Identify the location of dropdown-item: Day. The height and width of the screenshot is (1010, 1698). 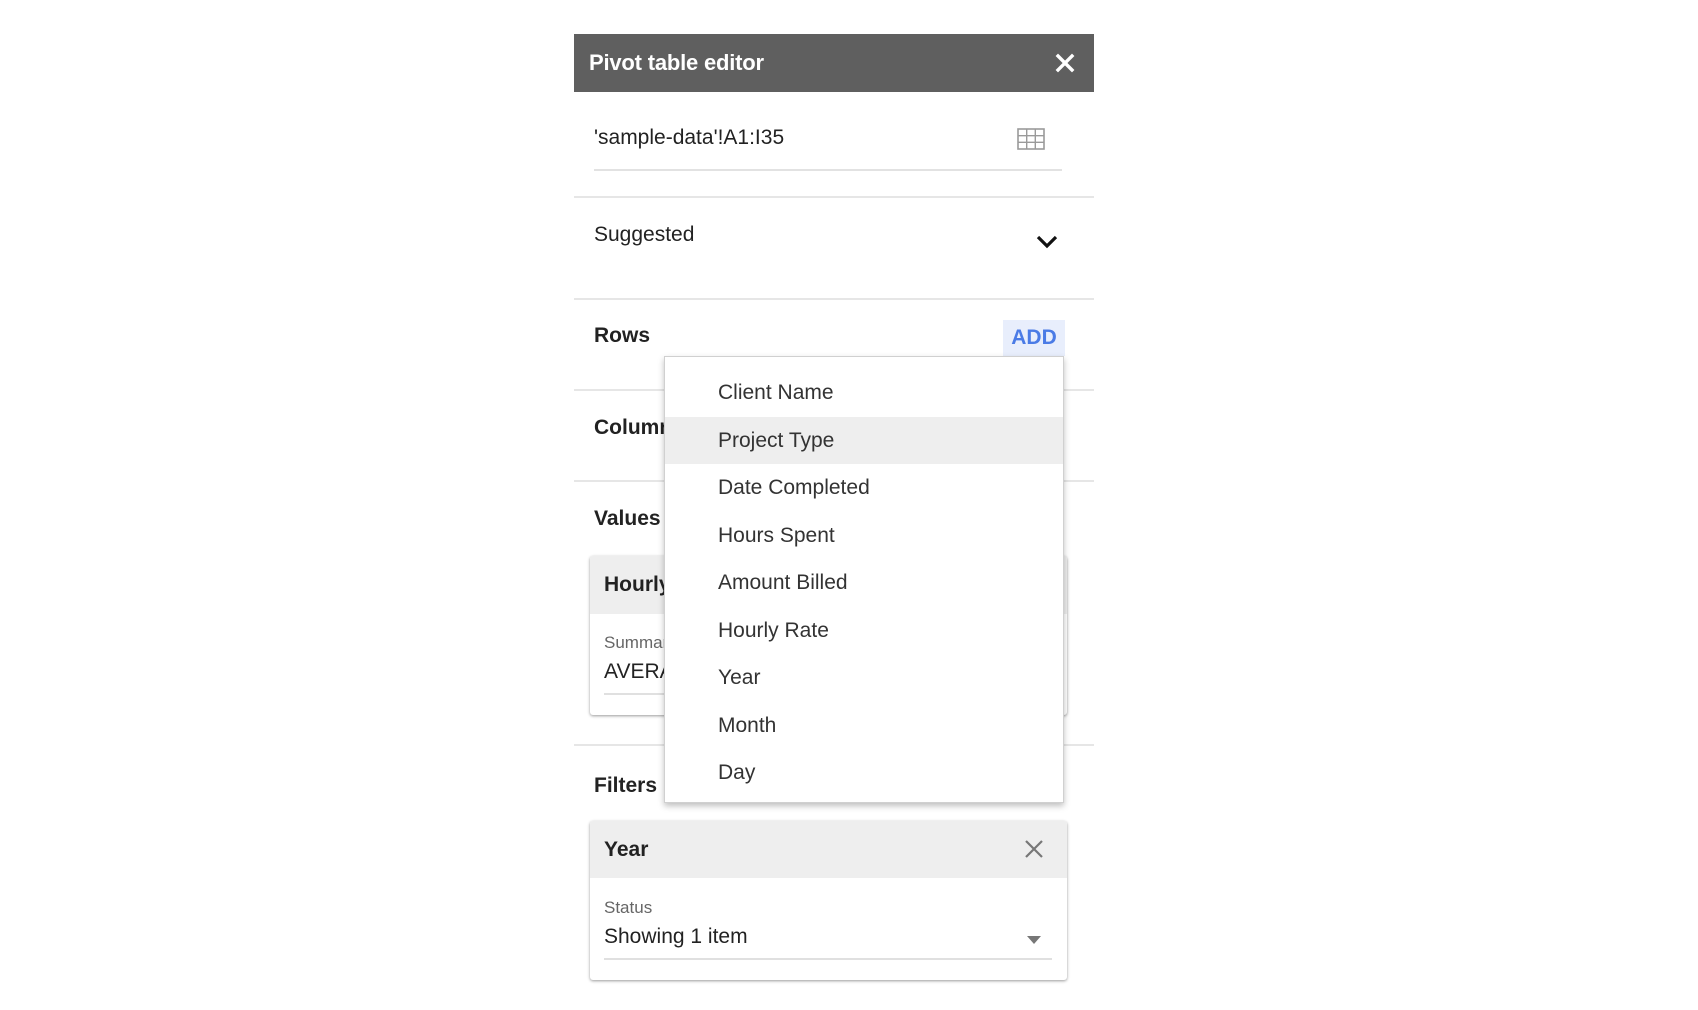
(864, 773).